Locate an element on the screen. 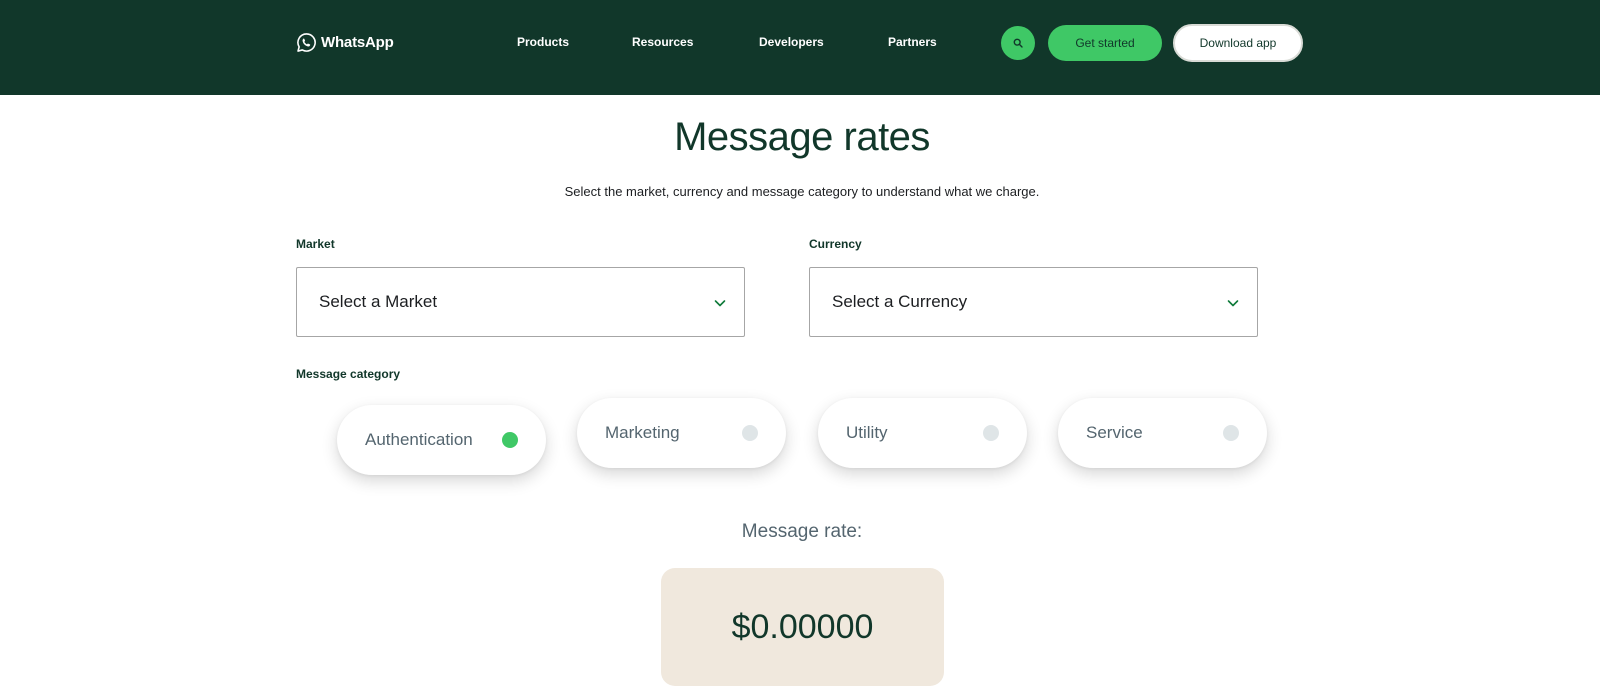 The width and height of the screenshot is (1600, 697). category-utility: Utility is located at coordinates (922, 433).